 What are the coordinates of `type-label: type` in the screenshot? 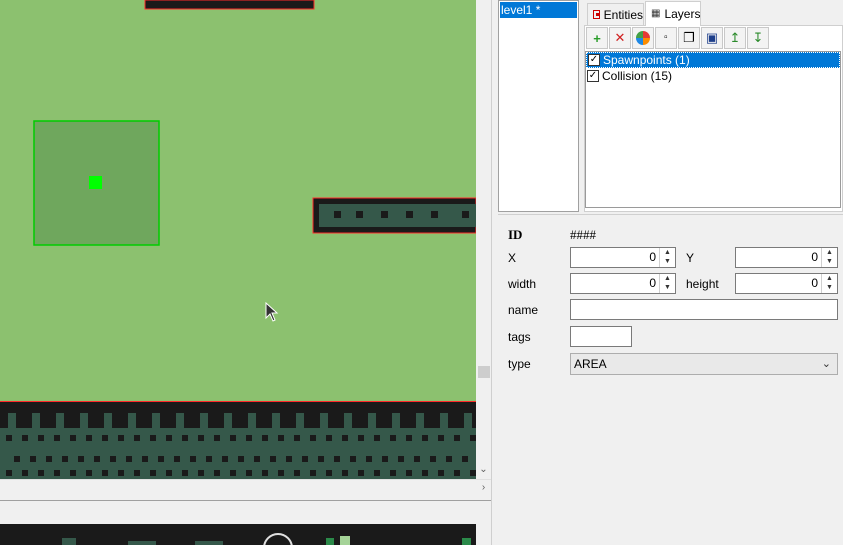 It's located at (519, 364).